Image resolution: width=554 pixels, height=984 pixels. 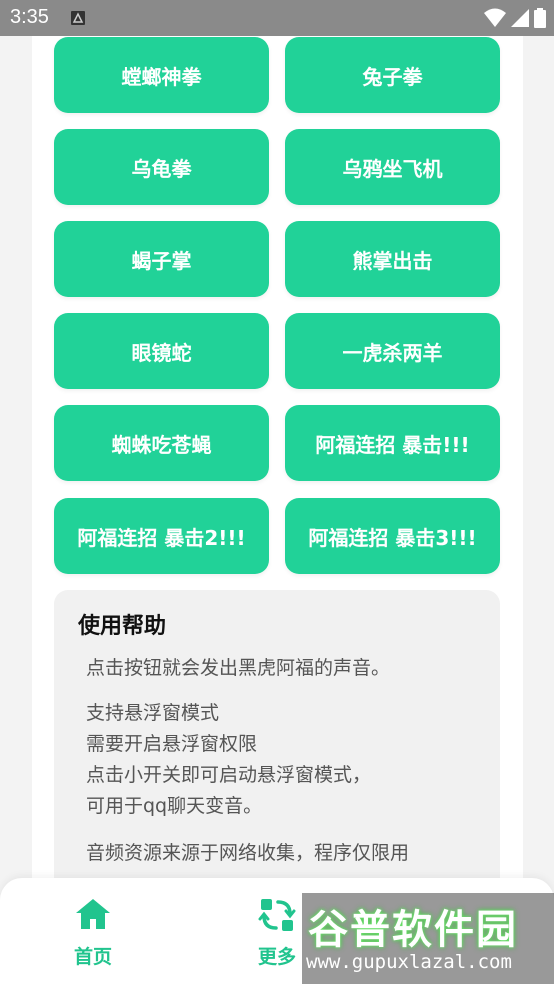 What do you see at coordinates (495, 17) in the screenshot?
I see `wifi-icon` at bounding box center [495, 17].